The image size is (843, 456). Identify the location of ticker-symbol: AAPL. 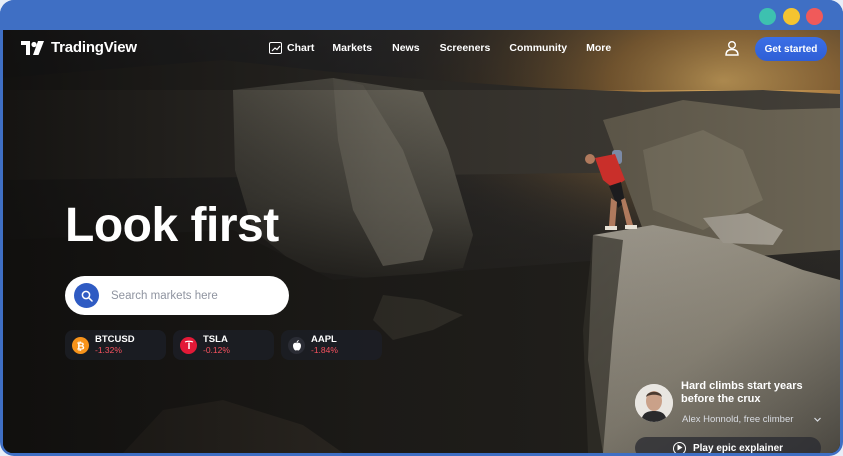
(324, 339).